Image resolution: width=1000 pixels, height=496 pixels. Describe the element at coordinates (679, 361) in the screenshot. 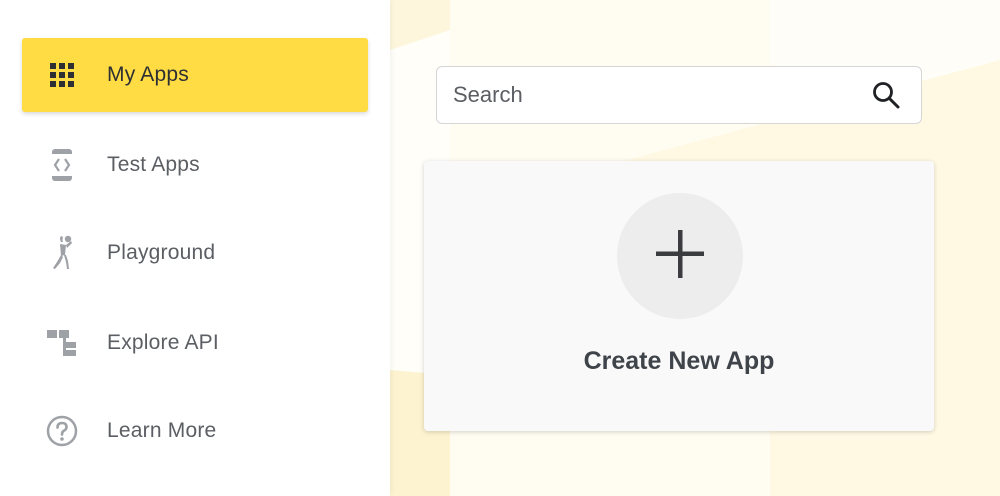

I see `create-new-app-label: Create New App` at that location.